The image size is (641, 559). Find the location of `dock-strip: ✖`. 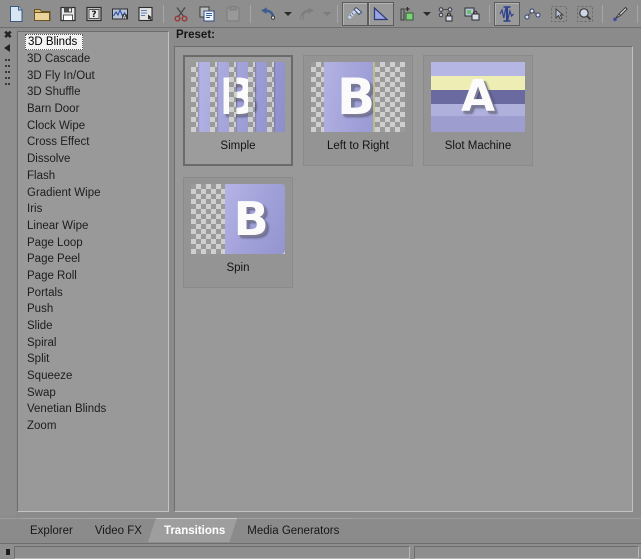

dock-strip: ✖ is located at coordinates (8, 272).